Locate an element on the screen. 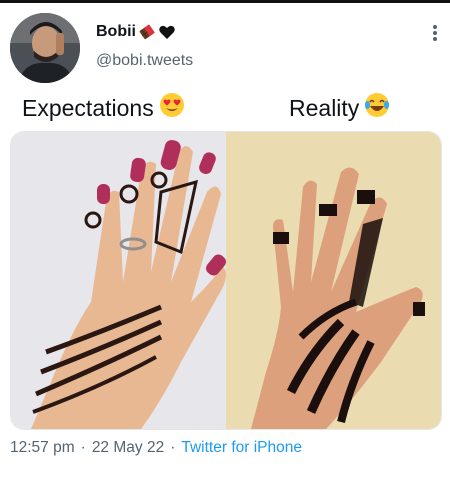  tweet-time: 12:57 pm is located at coordinates (42, 448).